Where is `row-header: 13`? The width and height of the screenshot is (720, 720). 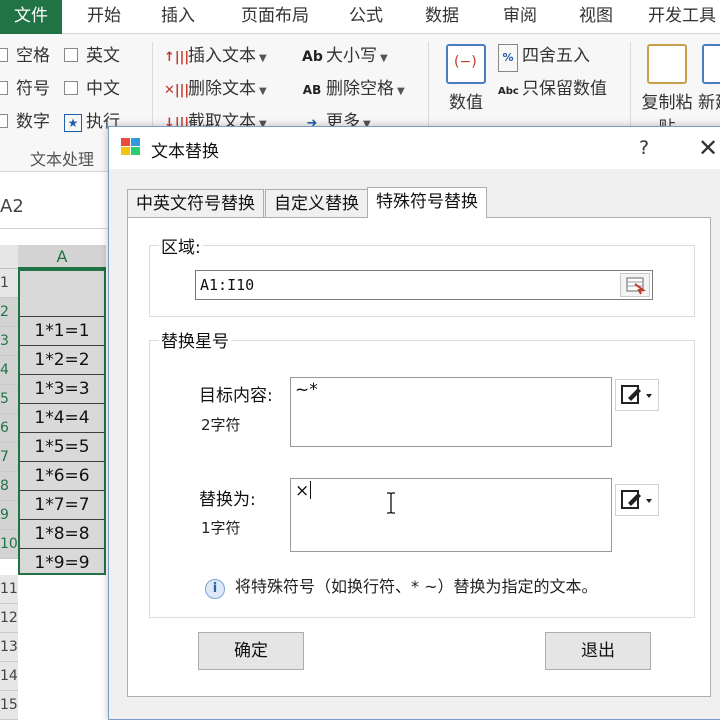
row-header: 13 is located at coordinates (9, 647).